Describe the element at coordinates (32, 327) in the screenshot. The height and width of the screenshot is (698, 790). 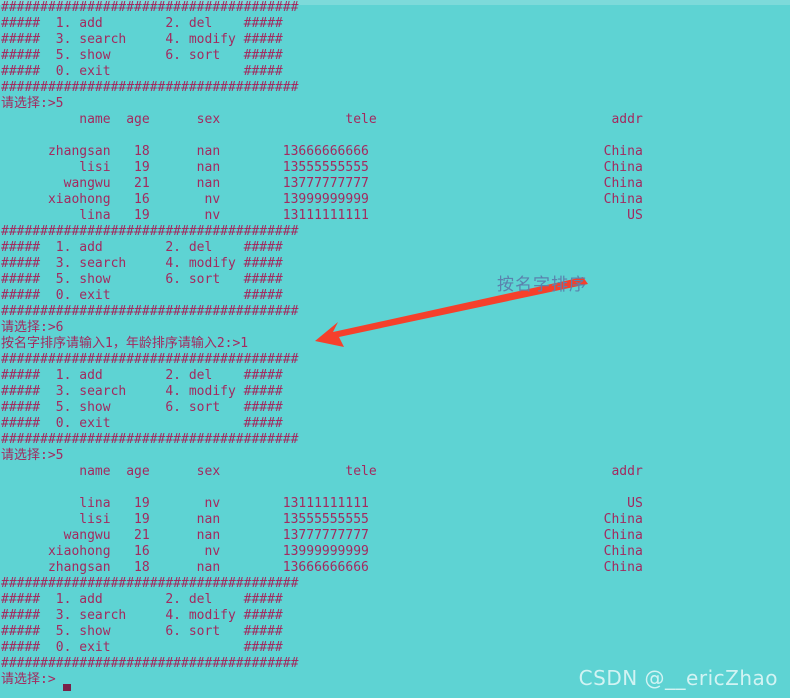
I see `terminal-line: 请选择:>6` at that location.